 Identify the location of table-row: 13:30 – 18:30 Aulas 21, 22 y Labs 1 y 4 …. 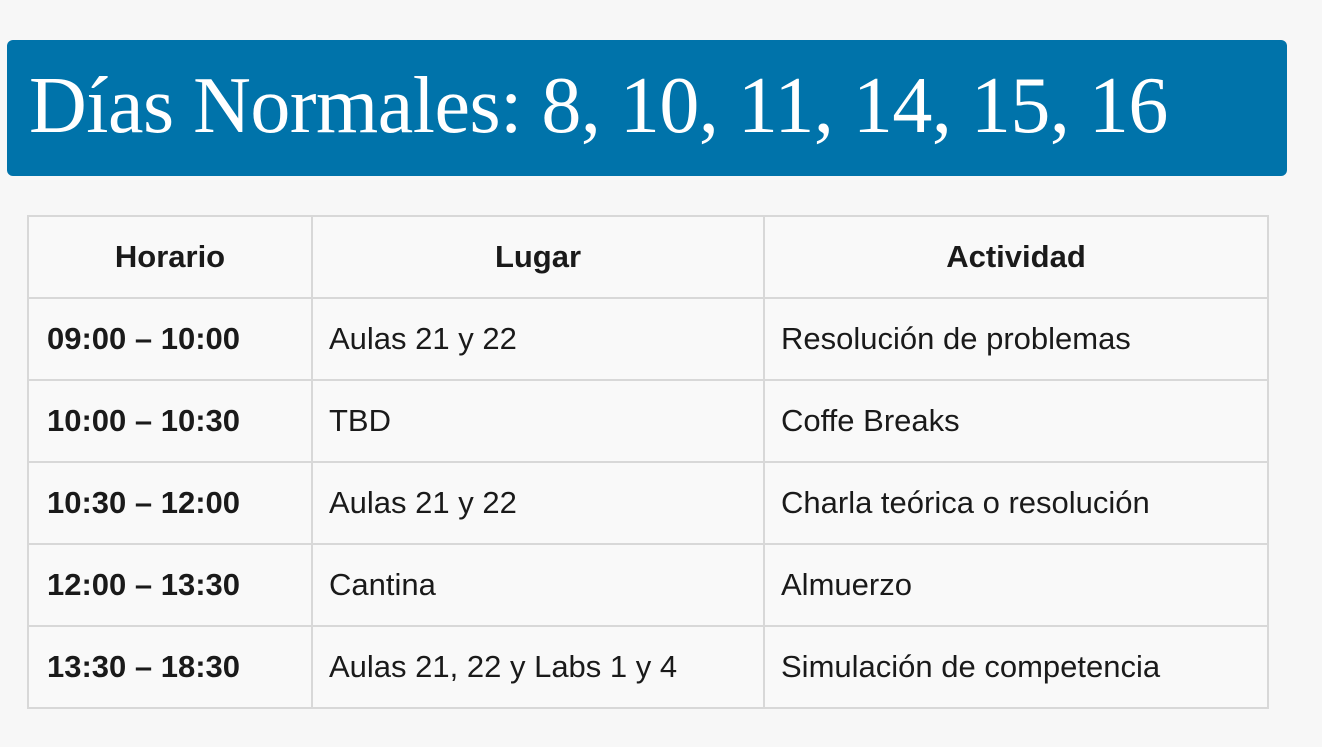
(648, 667).